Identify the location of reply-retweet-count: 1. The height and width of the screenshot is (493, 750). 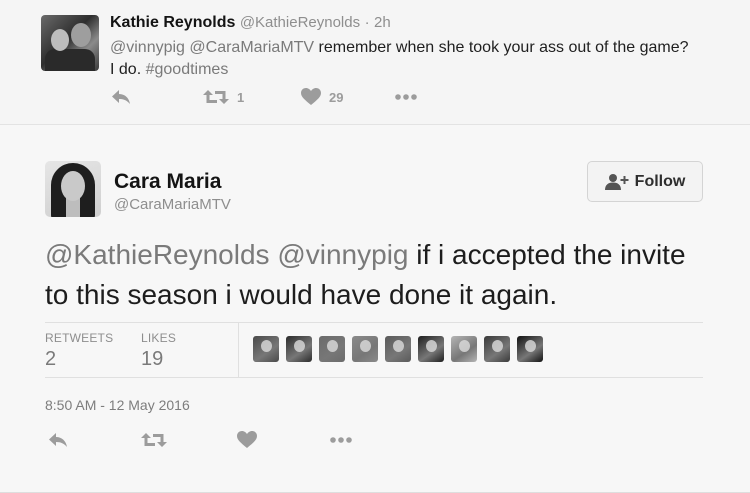
(241, 97).